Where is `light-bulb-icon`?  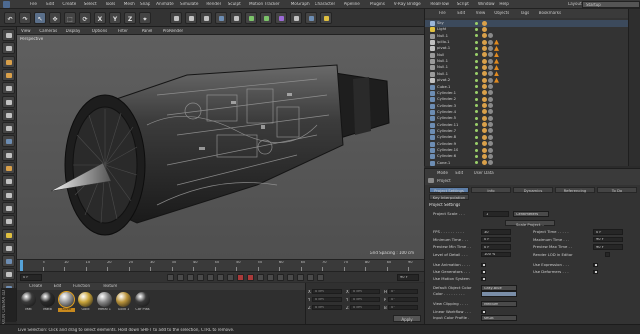
light-bulb-icon is located at coordinates (8, 234).